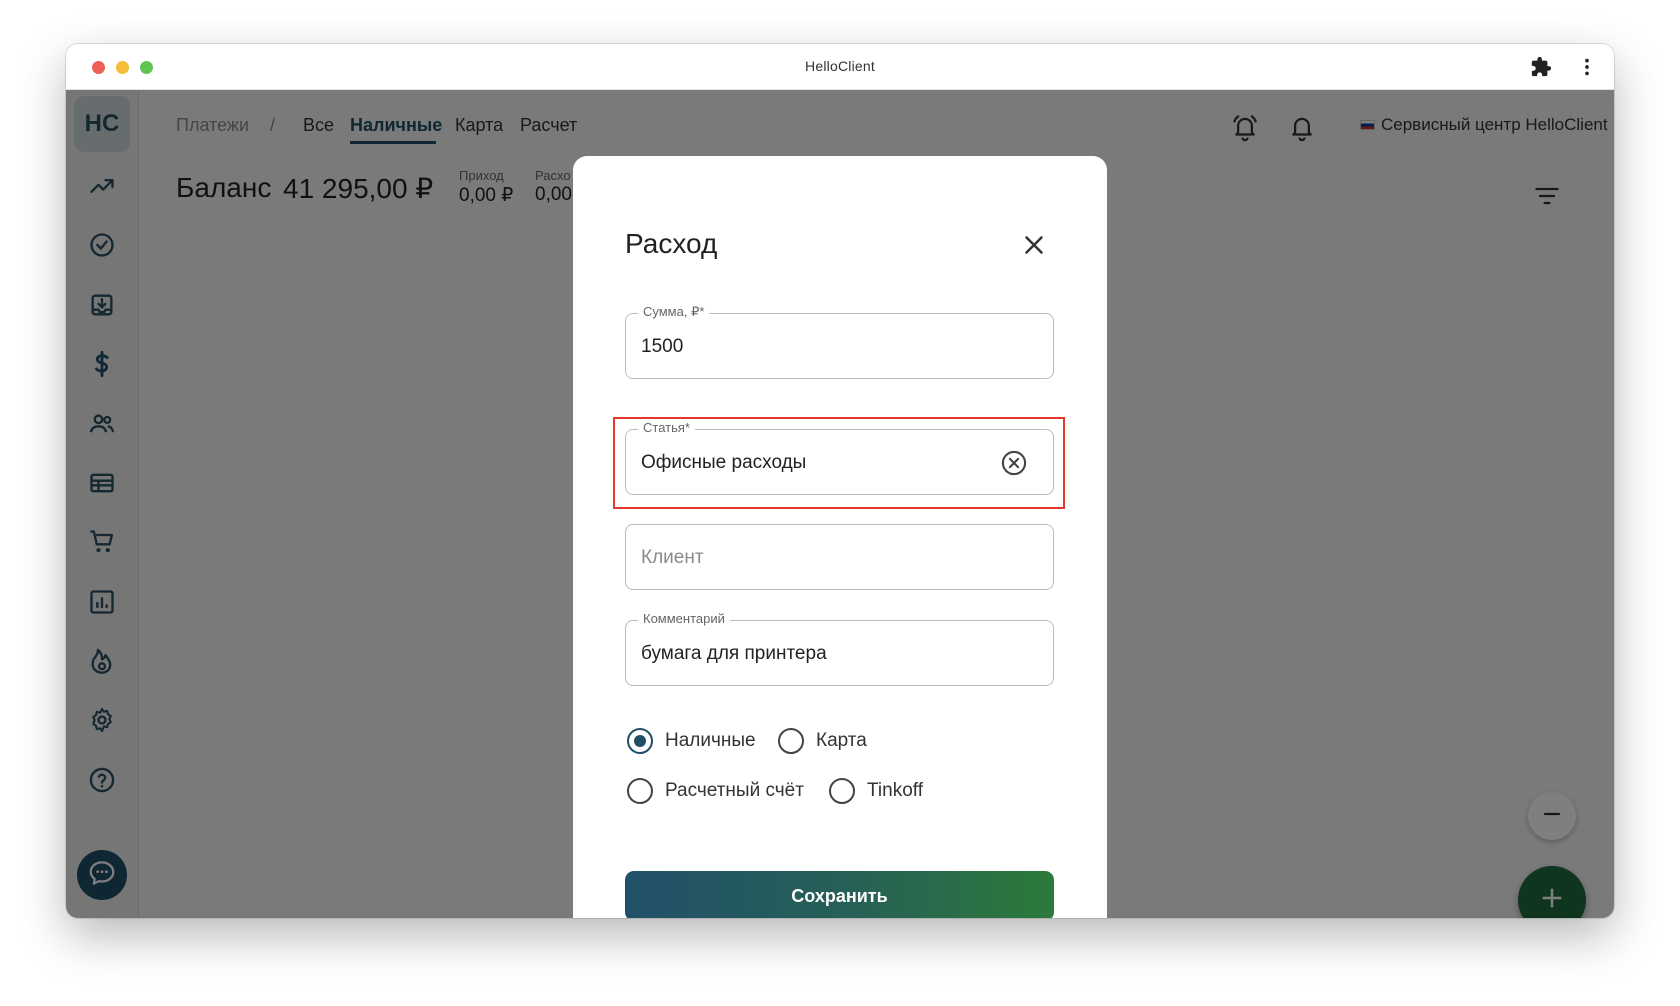 Image resolution: width=1680 pixels, height=1006 pixels. I want to click on comment-field: Комментарий бумага для принтера, so click(839, 648).